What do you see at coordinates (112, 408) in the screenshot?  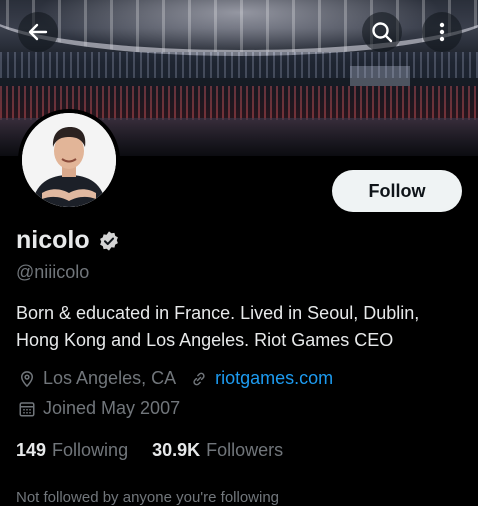 I see `joined-text: Joined May 2007` at bounding box center [112, 408].